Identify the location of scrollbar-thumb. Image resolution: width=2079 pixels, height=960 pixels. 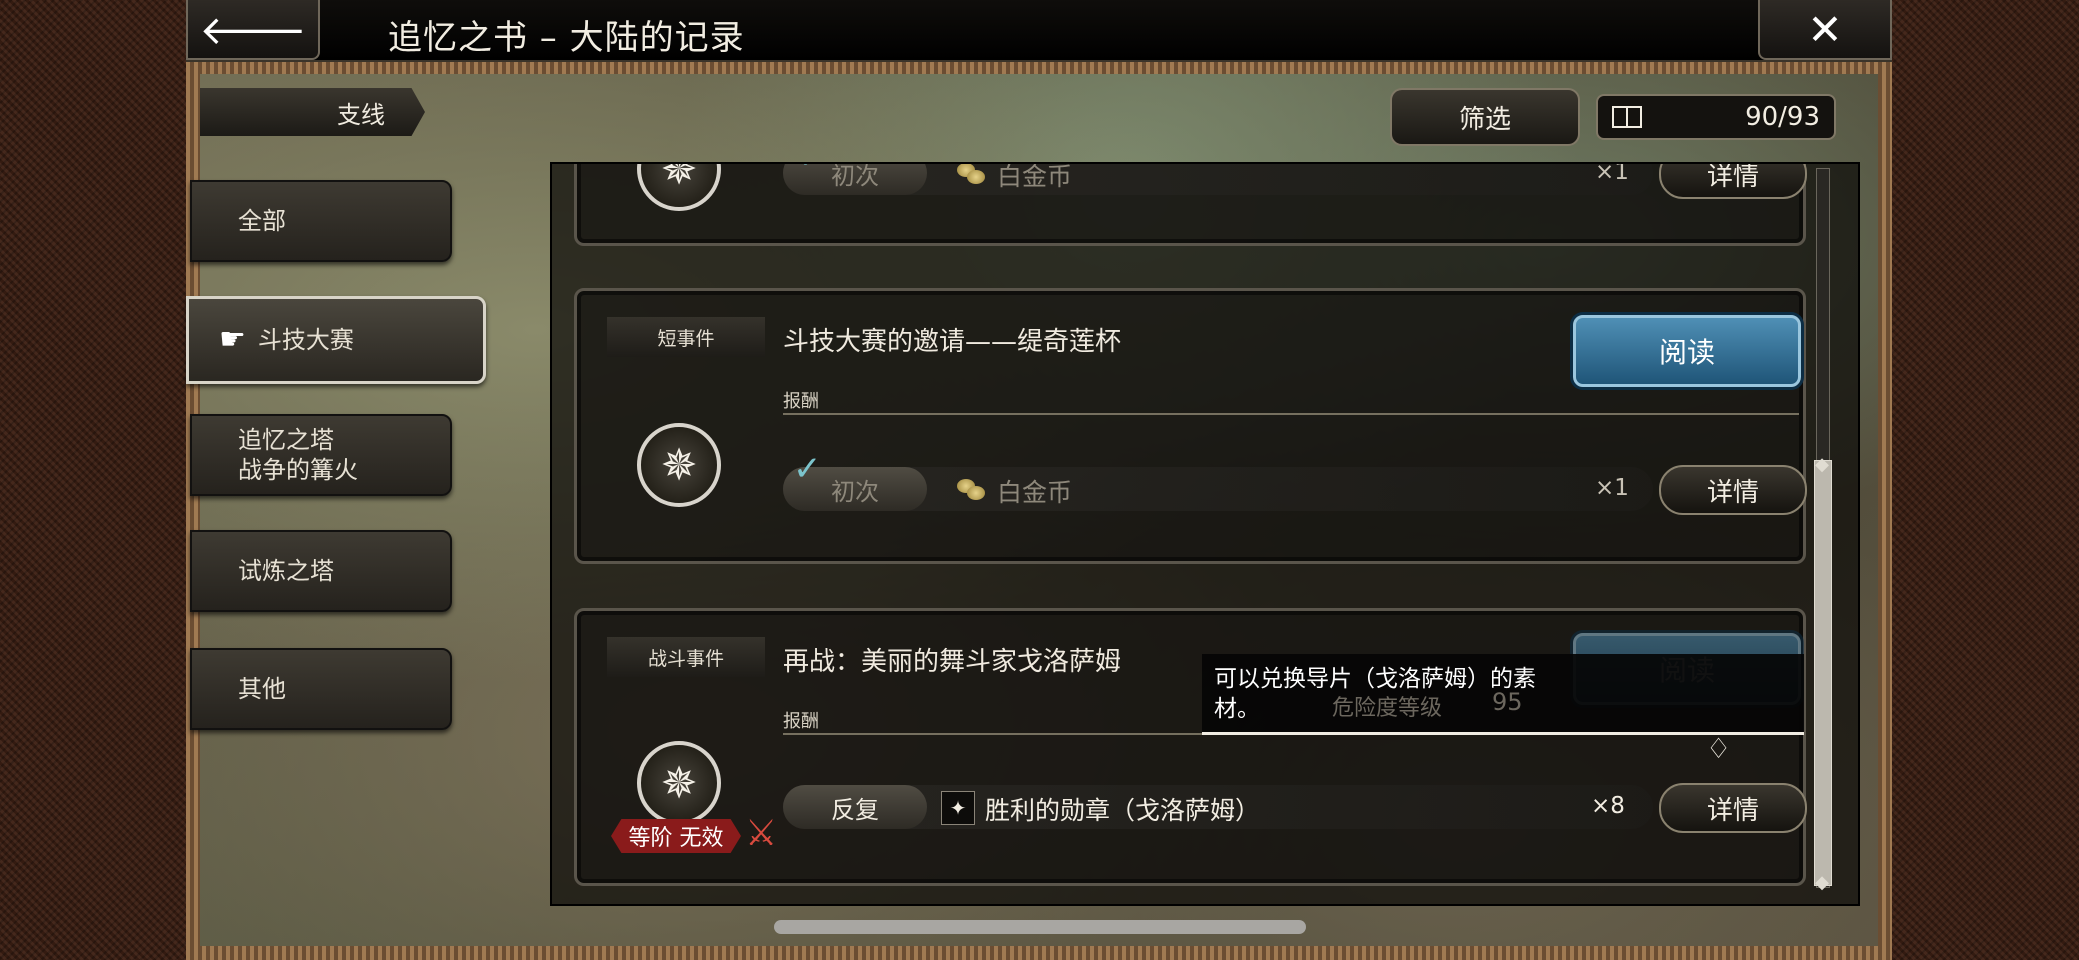
(1823, 673).